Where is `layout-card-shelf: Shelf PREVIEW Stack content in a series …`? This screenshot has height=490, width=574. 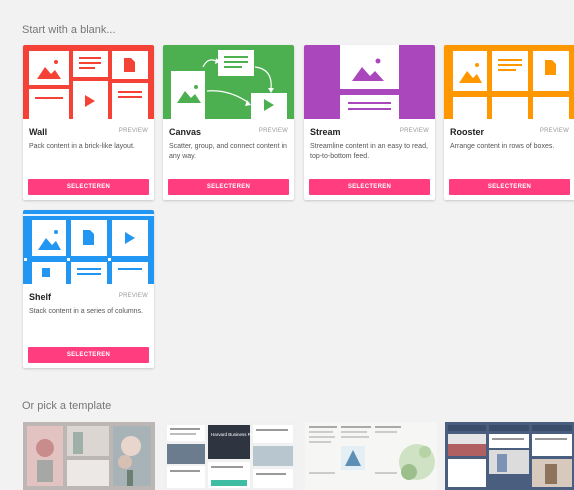 layout-card-shelf: Shelf PREVIEW Stack content in a series … is located at coordinates (88, 289).